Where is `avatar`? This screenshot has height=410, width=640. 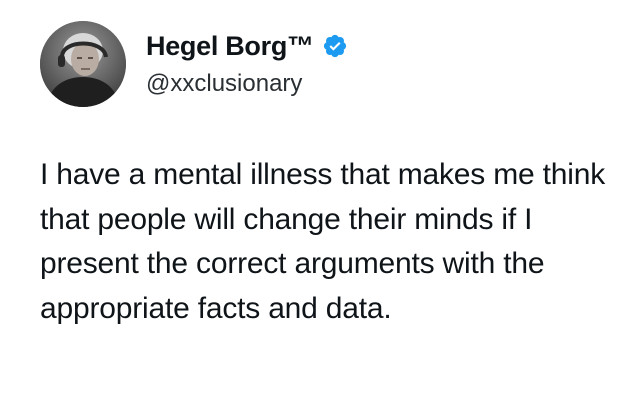 avatar is located at coordinates (83, 64).